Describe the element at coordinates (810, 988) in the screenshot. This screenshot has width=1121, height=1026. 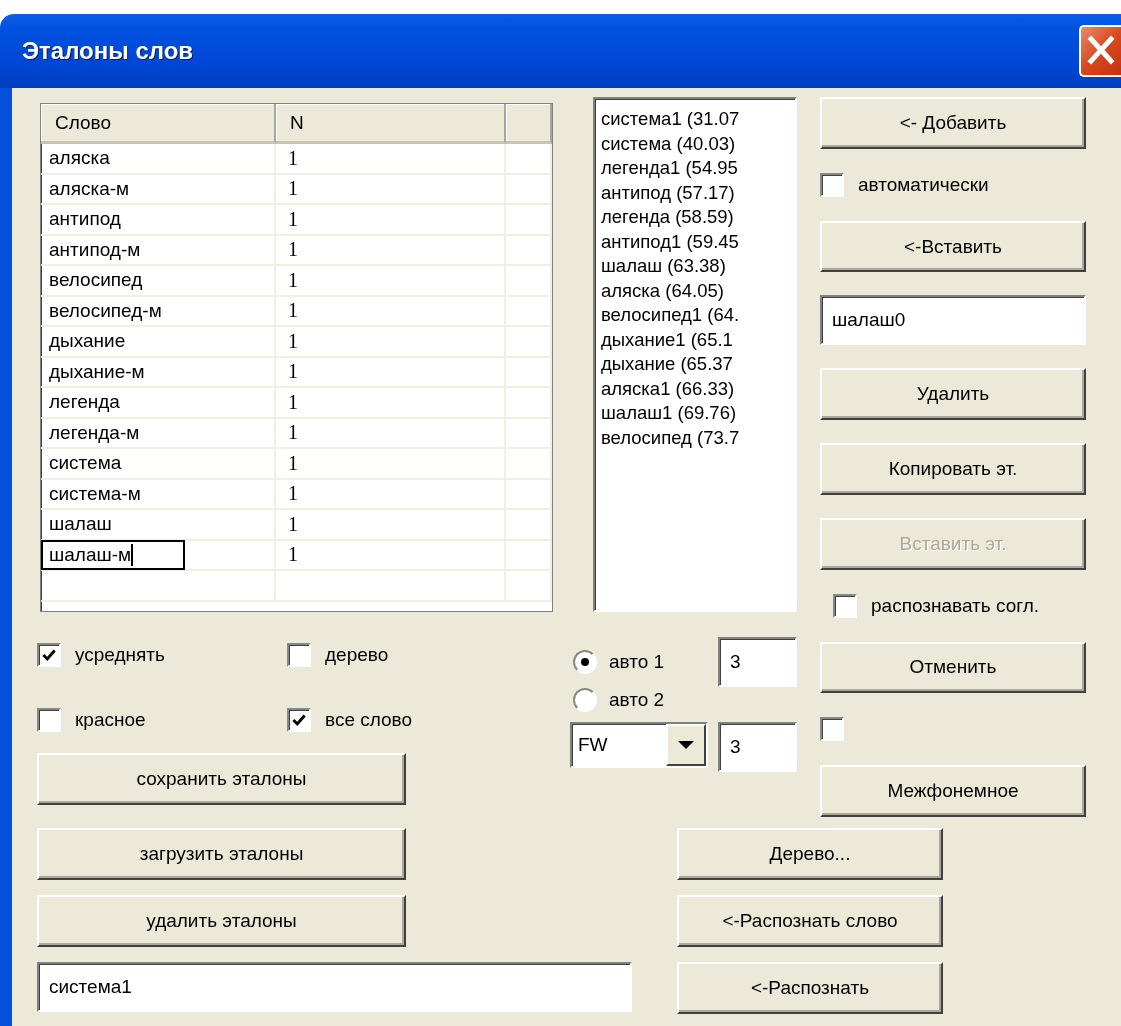
I see `button: <-Распознать` at that location.